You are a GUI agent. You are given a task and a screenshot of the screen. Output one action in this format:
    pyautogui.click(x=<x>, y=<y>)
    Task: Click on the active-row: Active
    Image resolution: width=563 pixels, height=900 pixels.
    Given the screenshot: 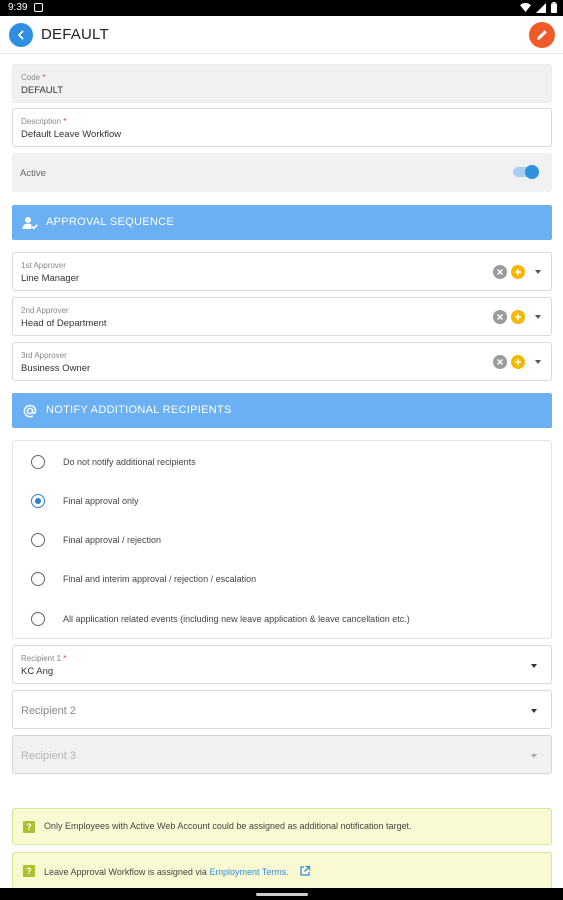 What is the action you would take?
    pyautogui.click(x=282, y=172)
    